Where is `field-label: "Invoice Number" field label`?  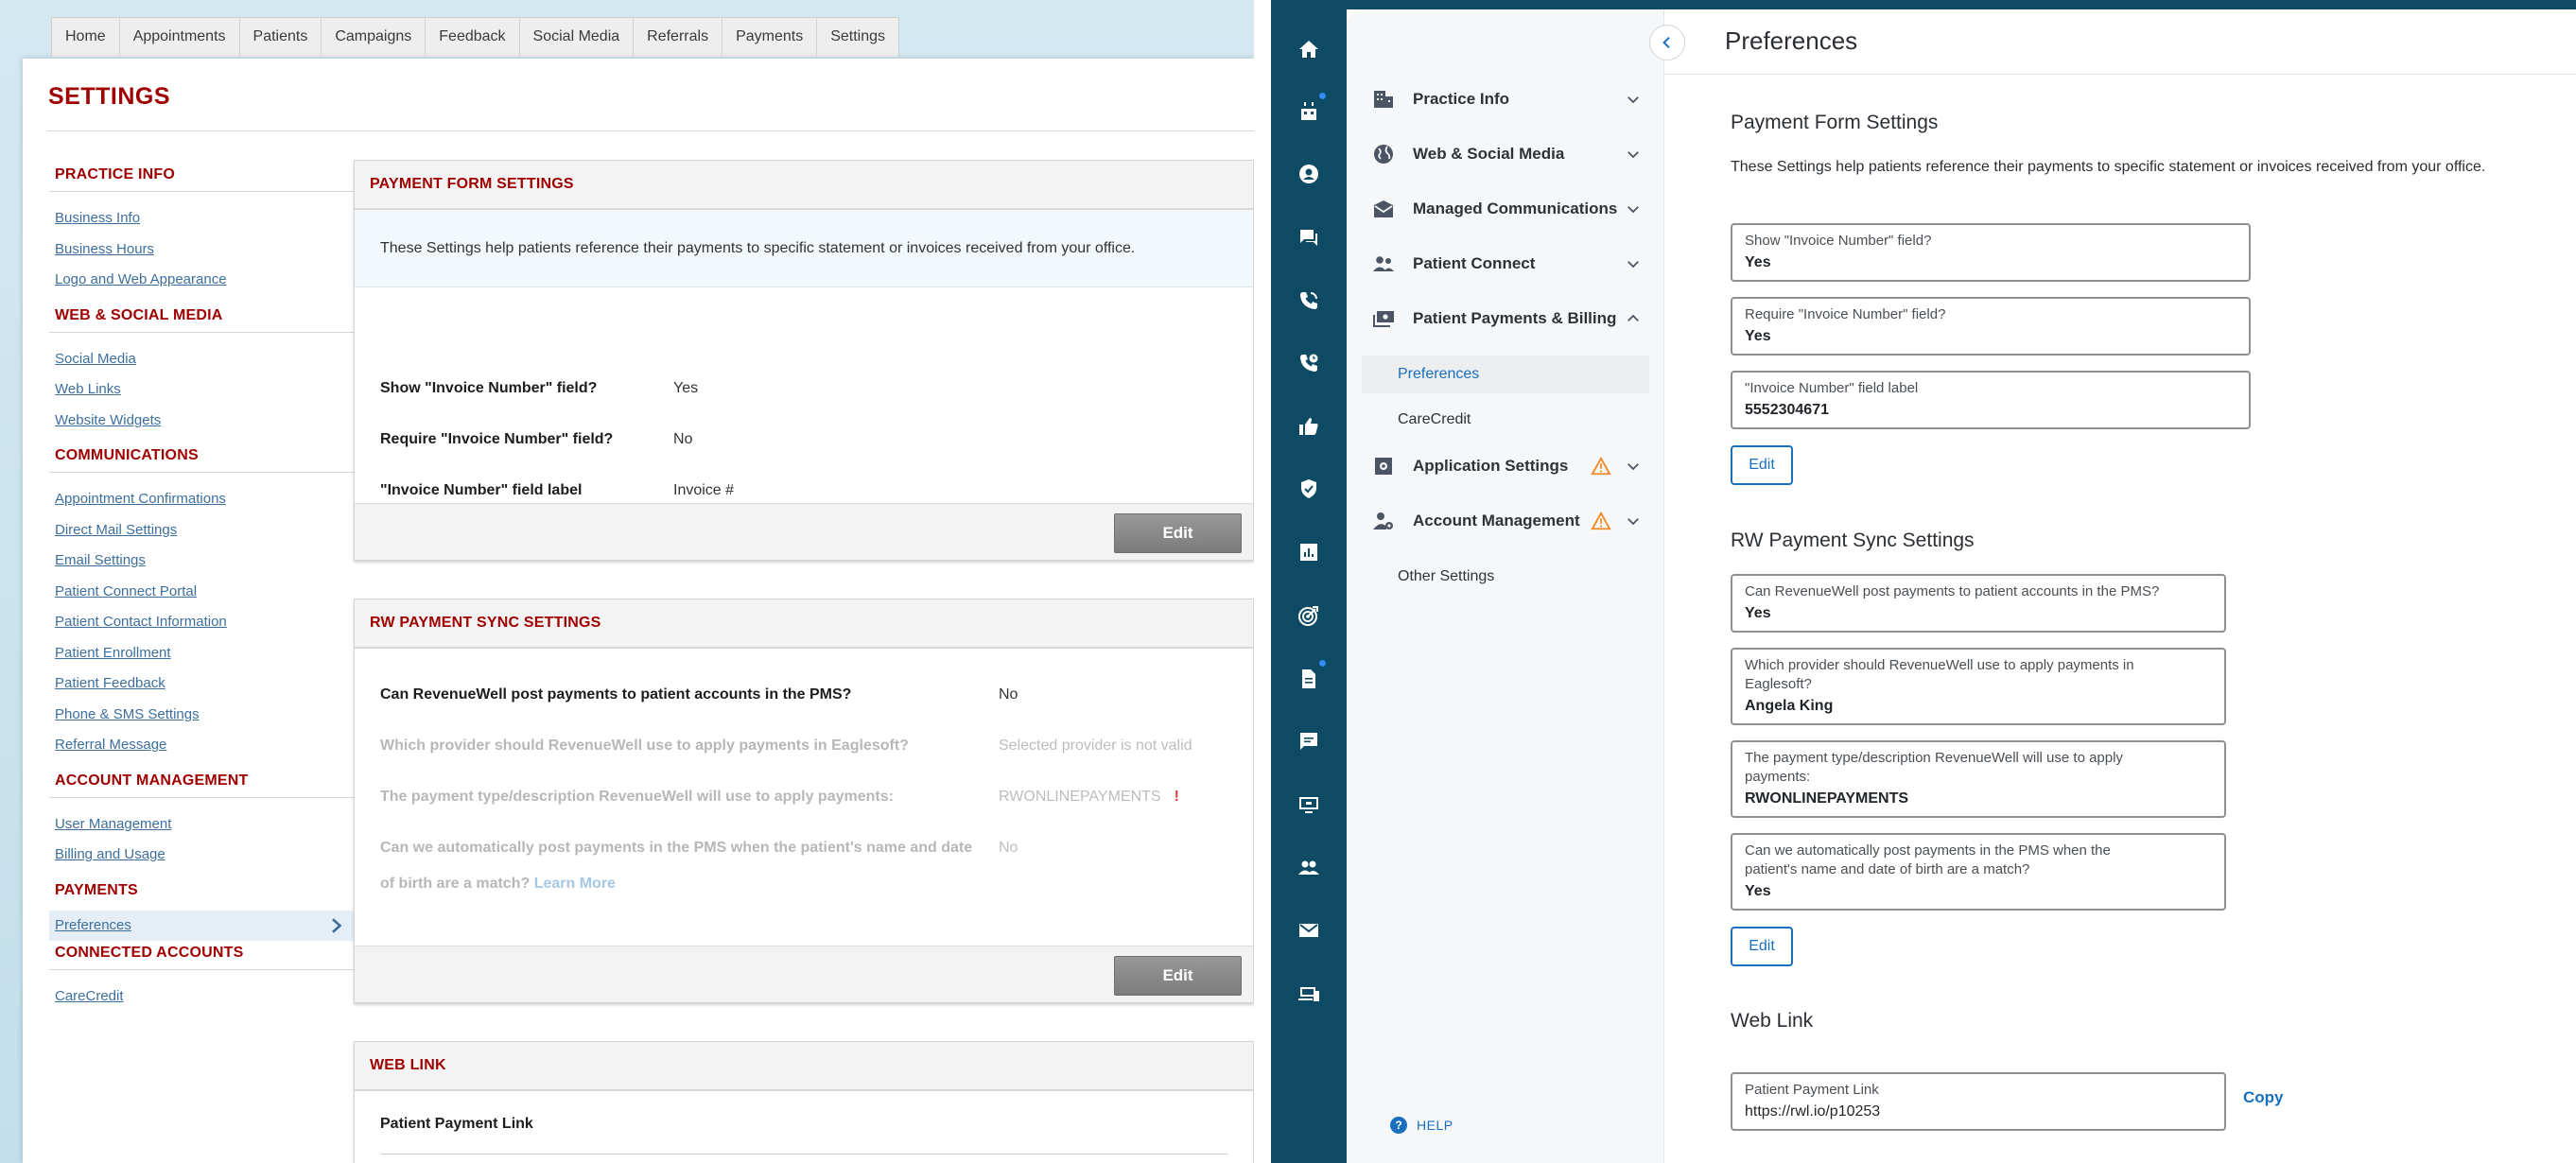
field-label: "Invoice Number" field label is located at coordinates (1832, 388).